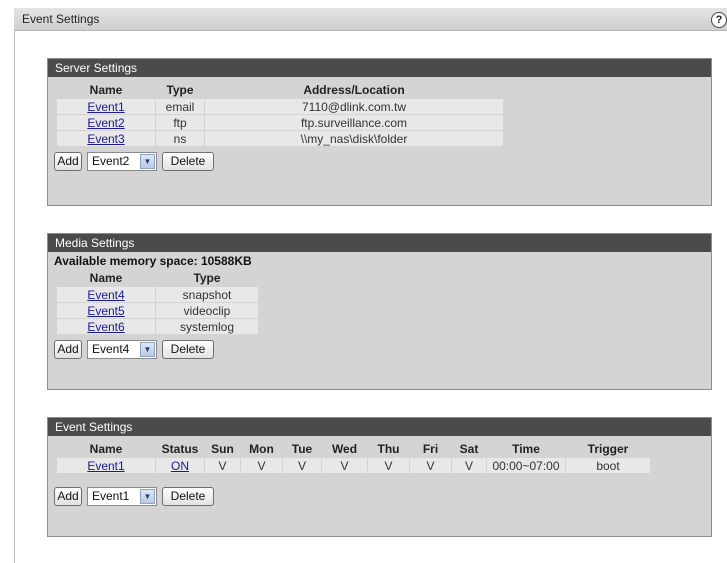 This screenshot has width=727, height=563. I want to click on type-cell: ns, so click(180, 138).